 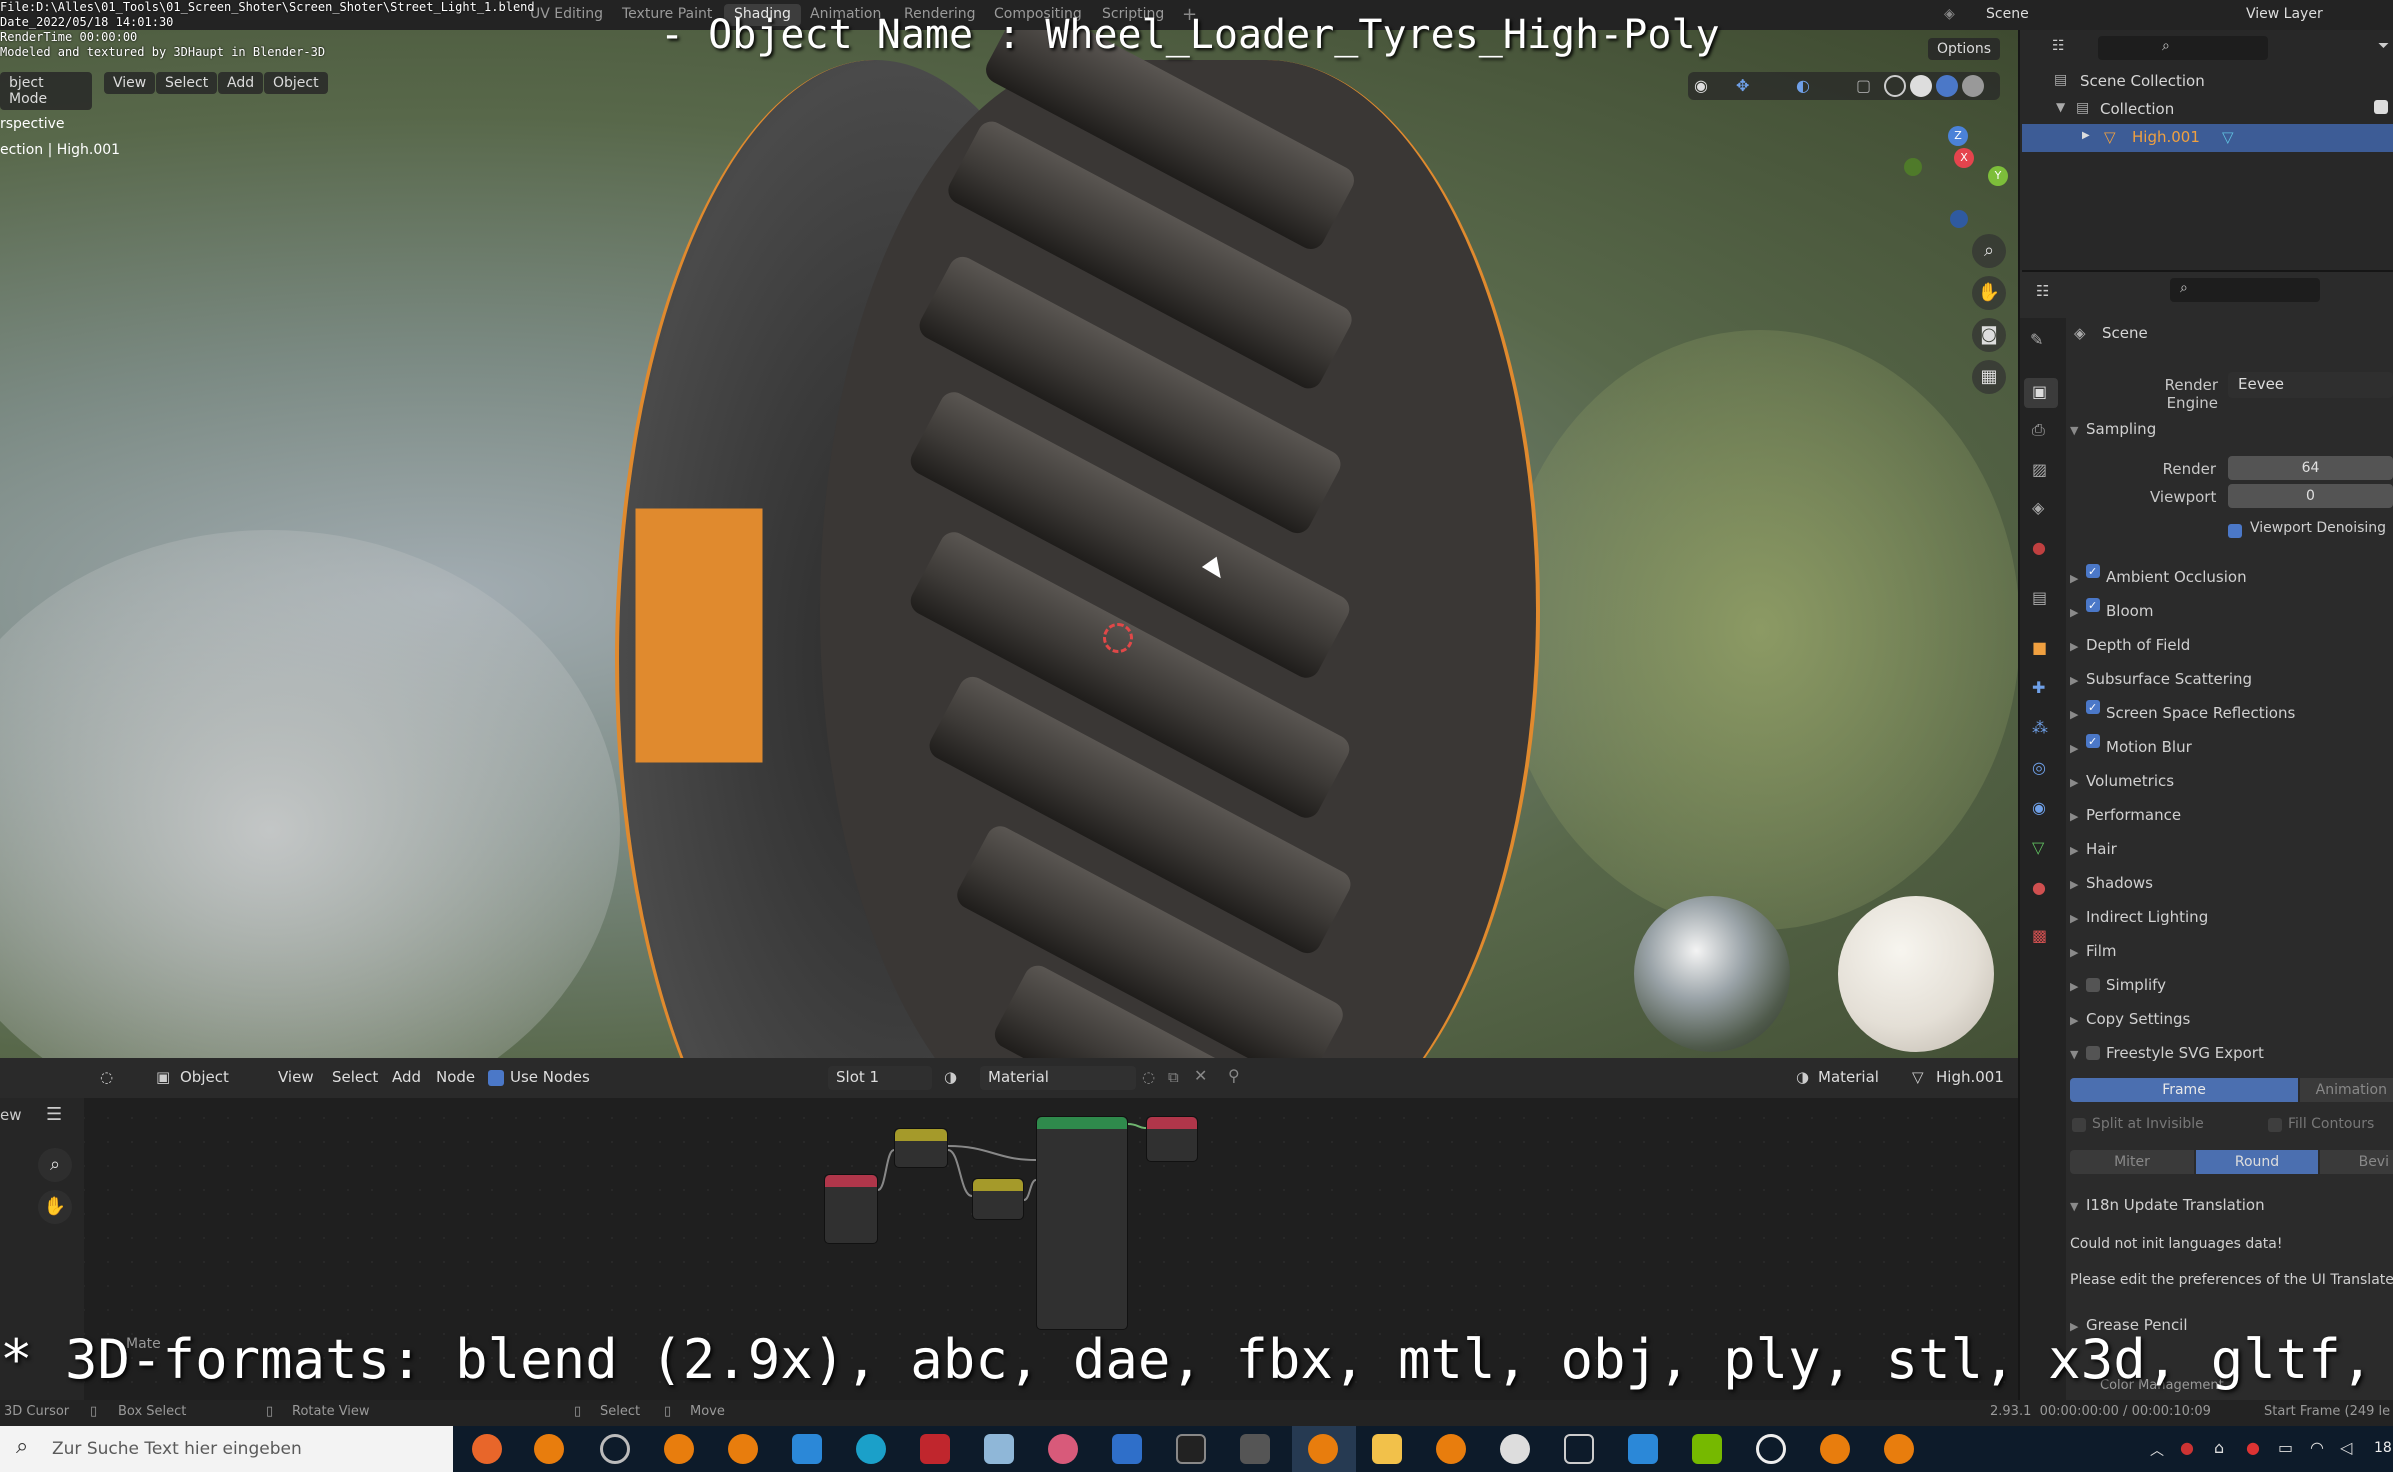 What do you see at coordinates (2137, 109) in the screenshot?
I see `outliner-collection: Collection` at bounding box center [2137, 109].